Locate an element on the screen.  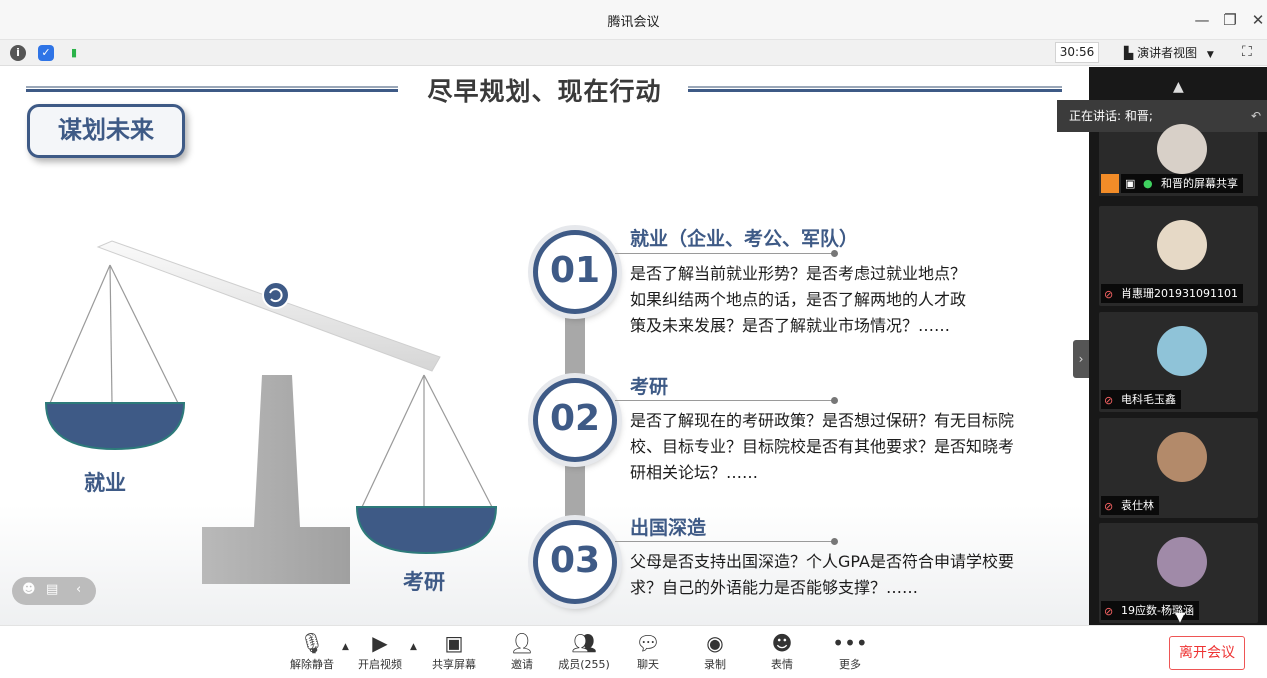
reactions-button: ☻ 表情 is located at coordinates (782, 651).